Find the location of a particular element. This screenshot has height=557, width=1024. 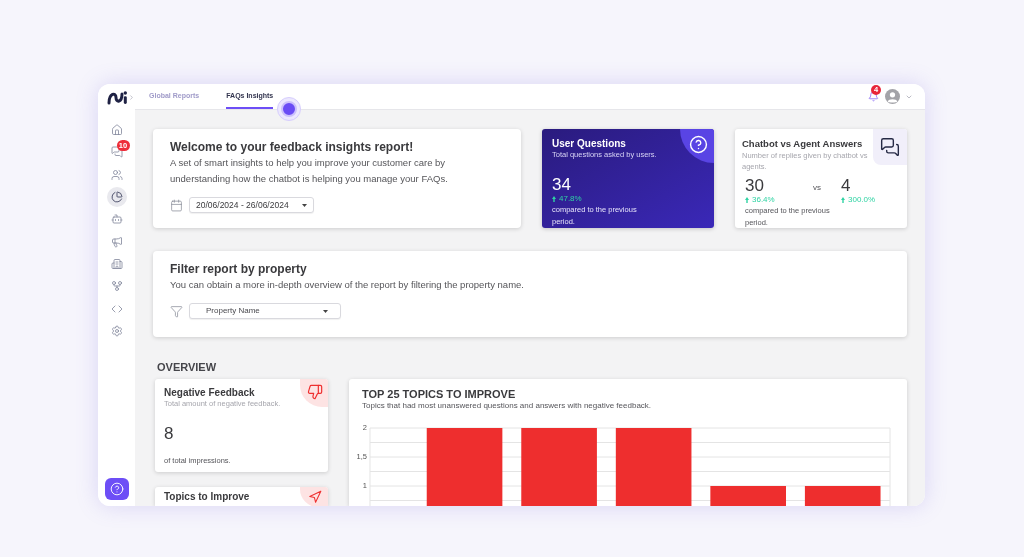

users-icon is located at coordinates (116, 174).